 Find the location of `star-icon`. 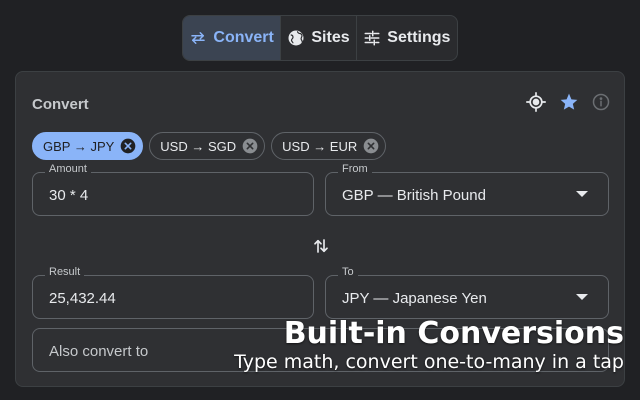

star-icon is located at coordinates (569, 102).